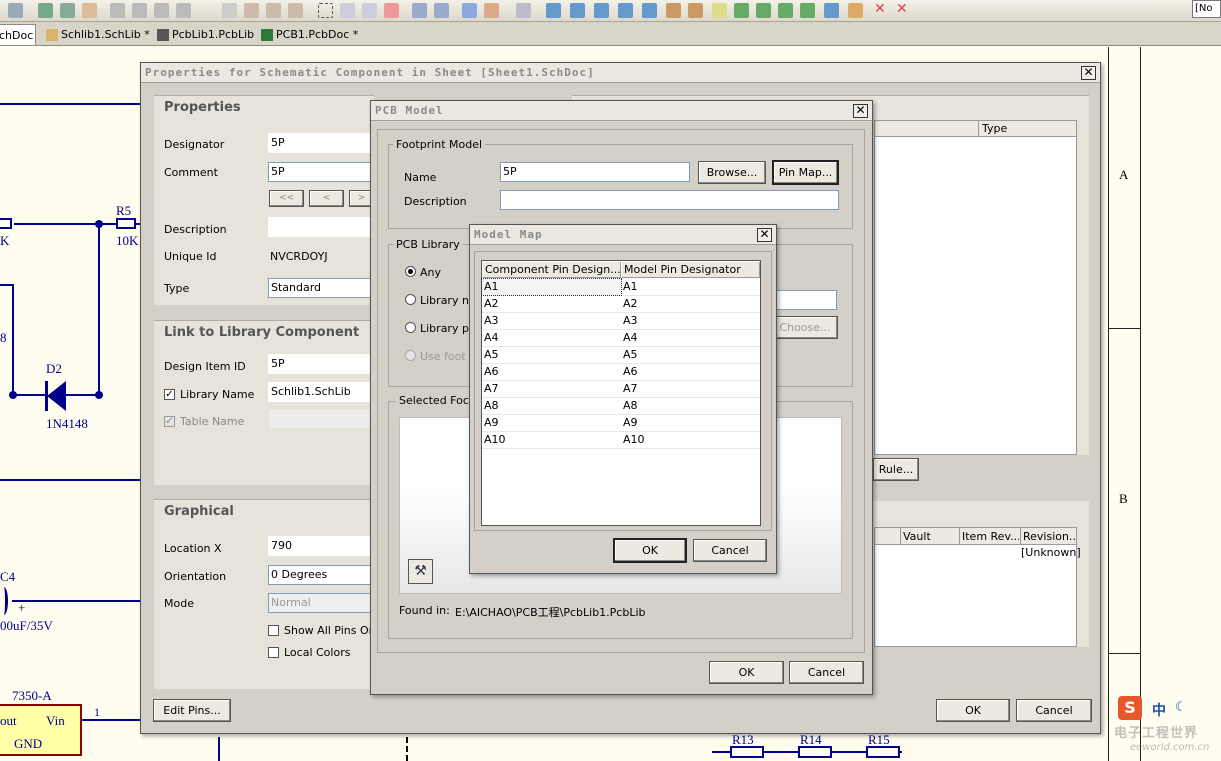 The image size is (1221, 761). What do you see at coordinates (551, 389) in the screenshot?
I see `component-pin-cell: A7` at bounding box center [551, 389].